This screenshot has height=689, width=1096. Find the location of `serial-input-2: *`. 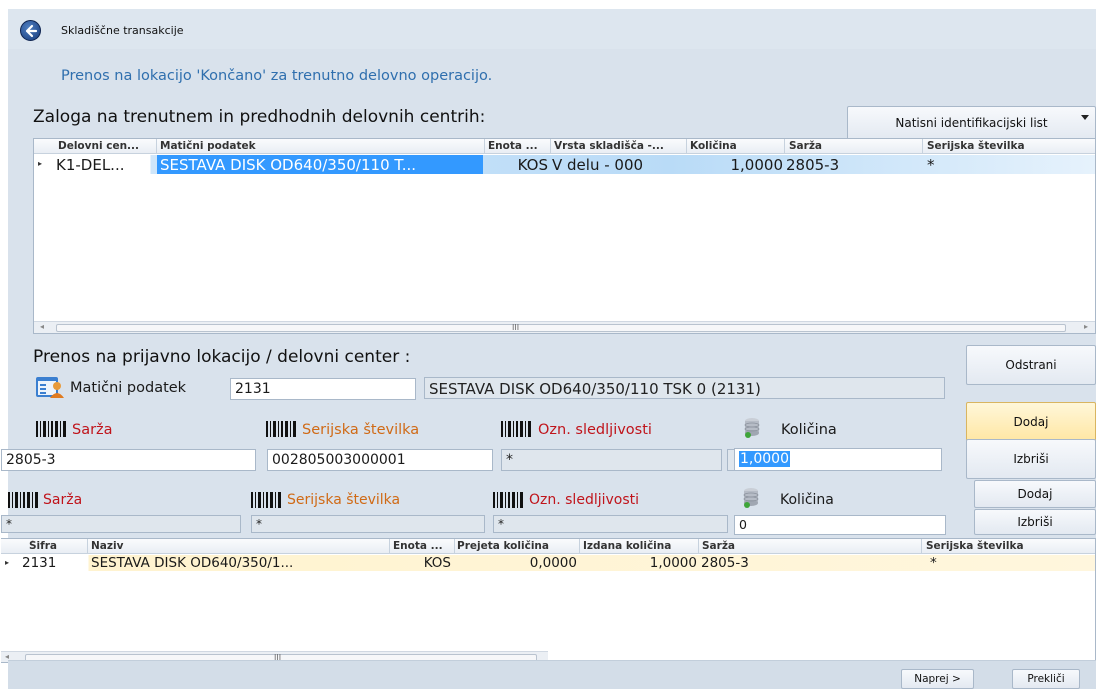

serial-input-2: * is located at coordinates (368, 524).